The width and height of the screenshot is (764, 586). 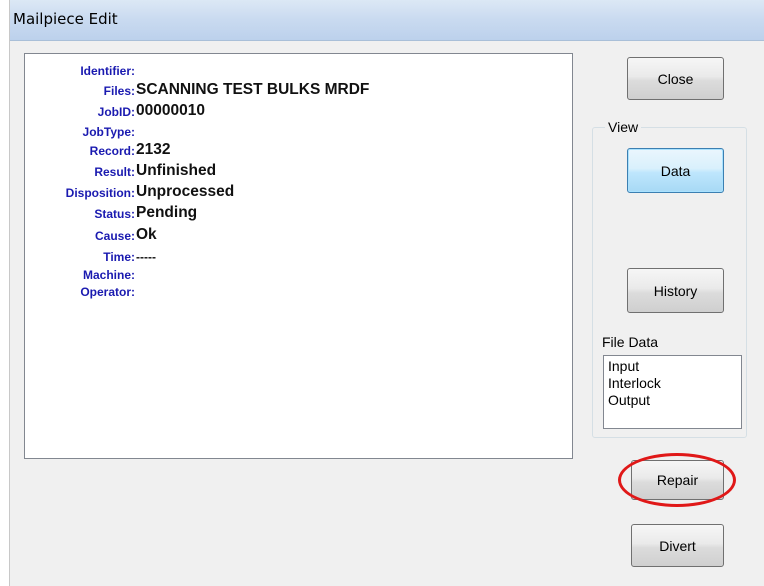 I want to click on field-row-files: Files: SCANNING TEST BULKS MRDF, so click(x=295, y=90).